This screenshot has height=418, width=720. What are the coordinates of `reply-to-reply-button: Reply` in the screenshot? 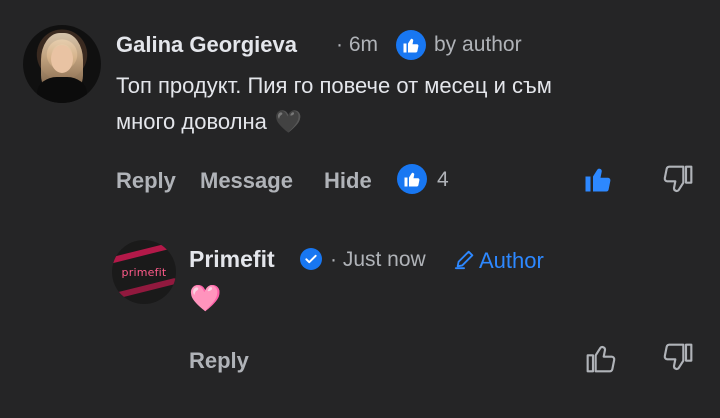 It's located at (219, 361).